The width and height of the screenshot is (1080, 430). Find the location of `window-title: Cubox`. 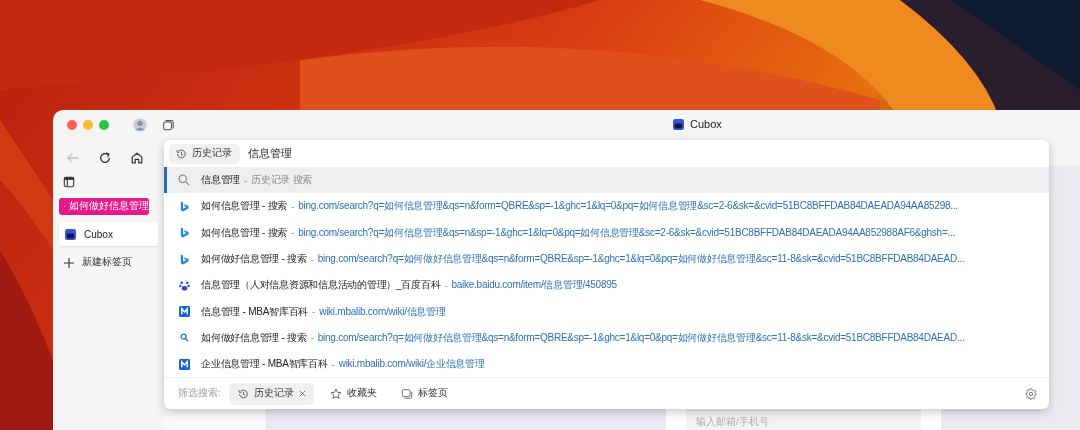

window-title: Cubox is located at coordinates (706, 124).